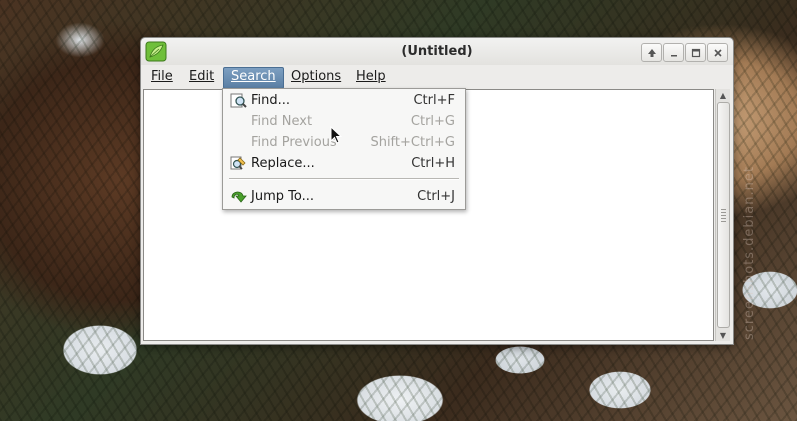  I want to click on menu-search-label: Search, so click(253, 76).